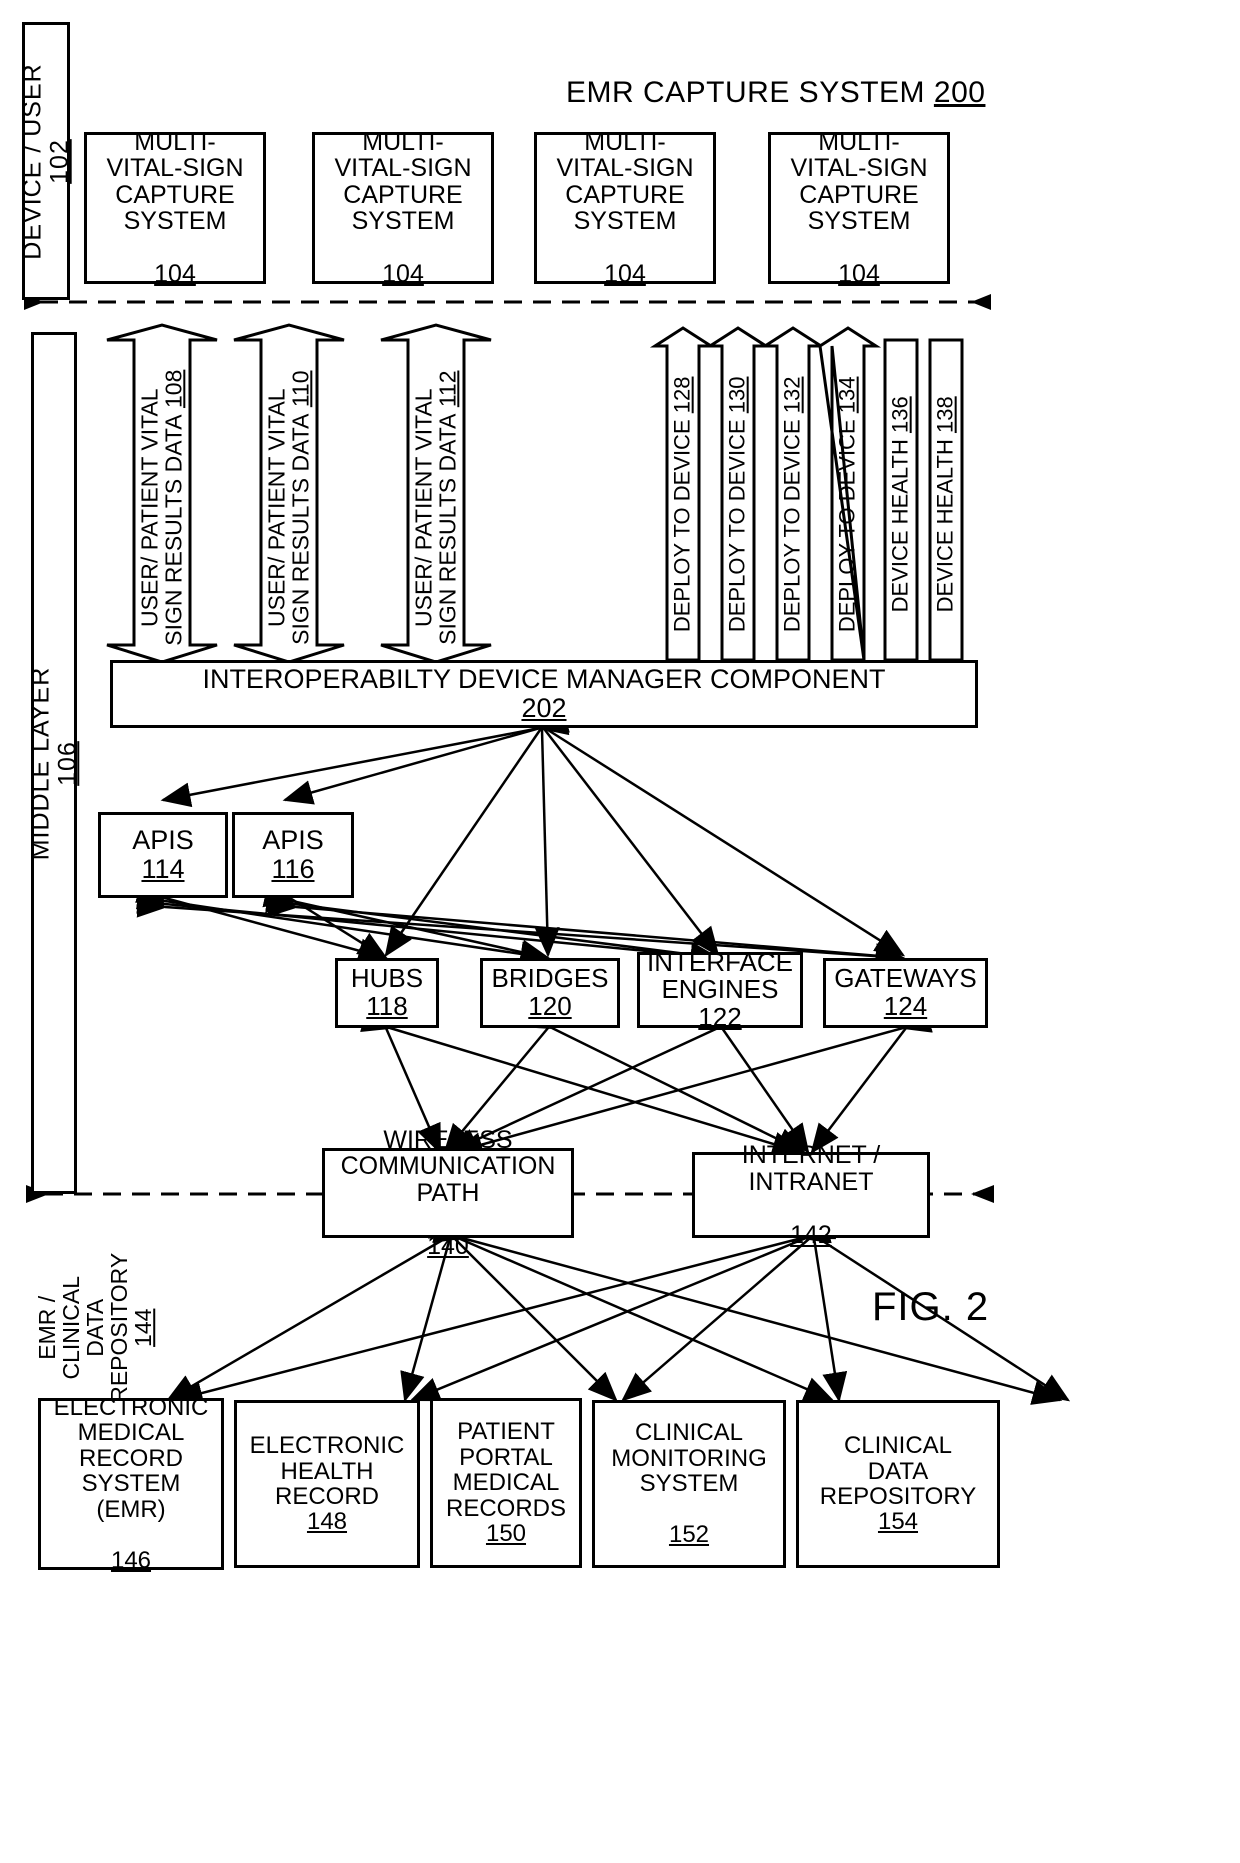 This screenshot has height=1863, width=1240. What do you see at coordinates (448, 1245) in the screenshot?
I see `wireless-ref: 140` at bounding box center [448, 1245].